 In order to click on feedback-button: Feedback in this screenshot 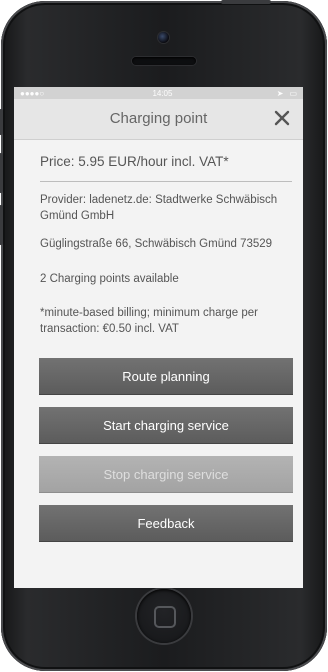, I will do `click(166, 523)`.